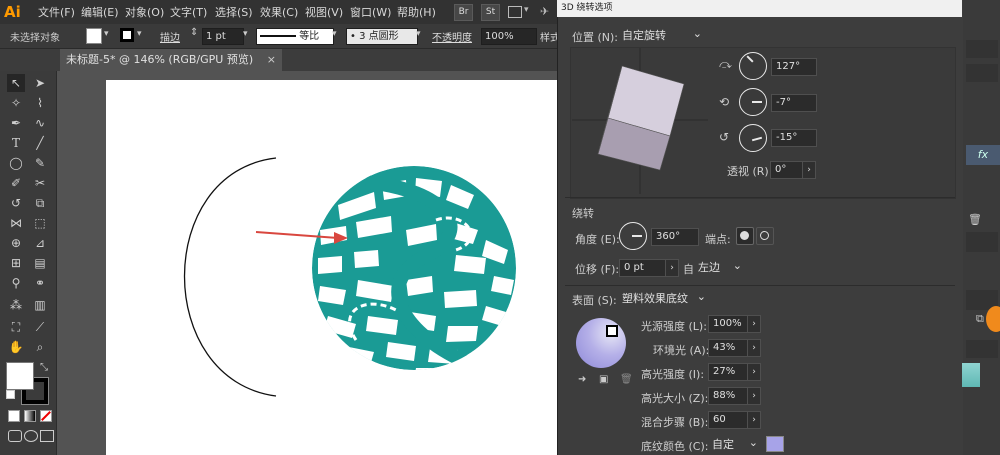 This screenshot has width=1000, height=455. I want to click on menu-edit: 编辑(E), so click(100, 12).